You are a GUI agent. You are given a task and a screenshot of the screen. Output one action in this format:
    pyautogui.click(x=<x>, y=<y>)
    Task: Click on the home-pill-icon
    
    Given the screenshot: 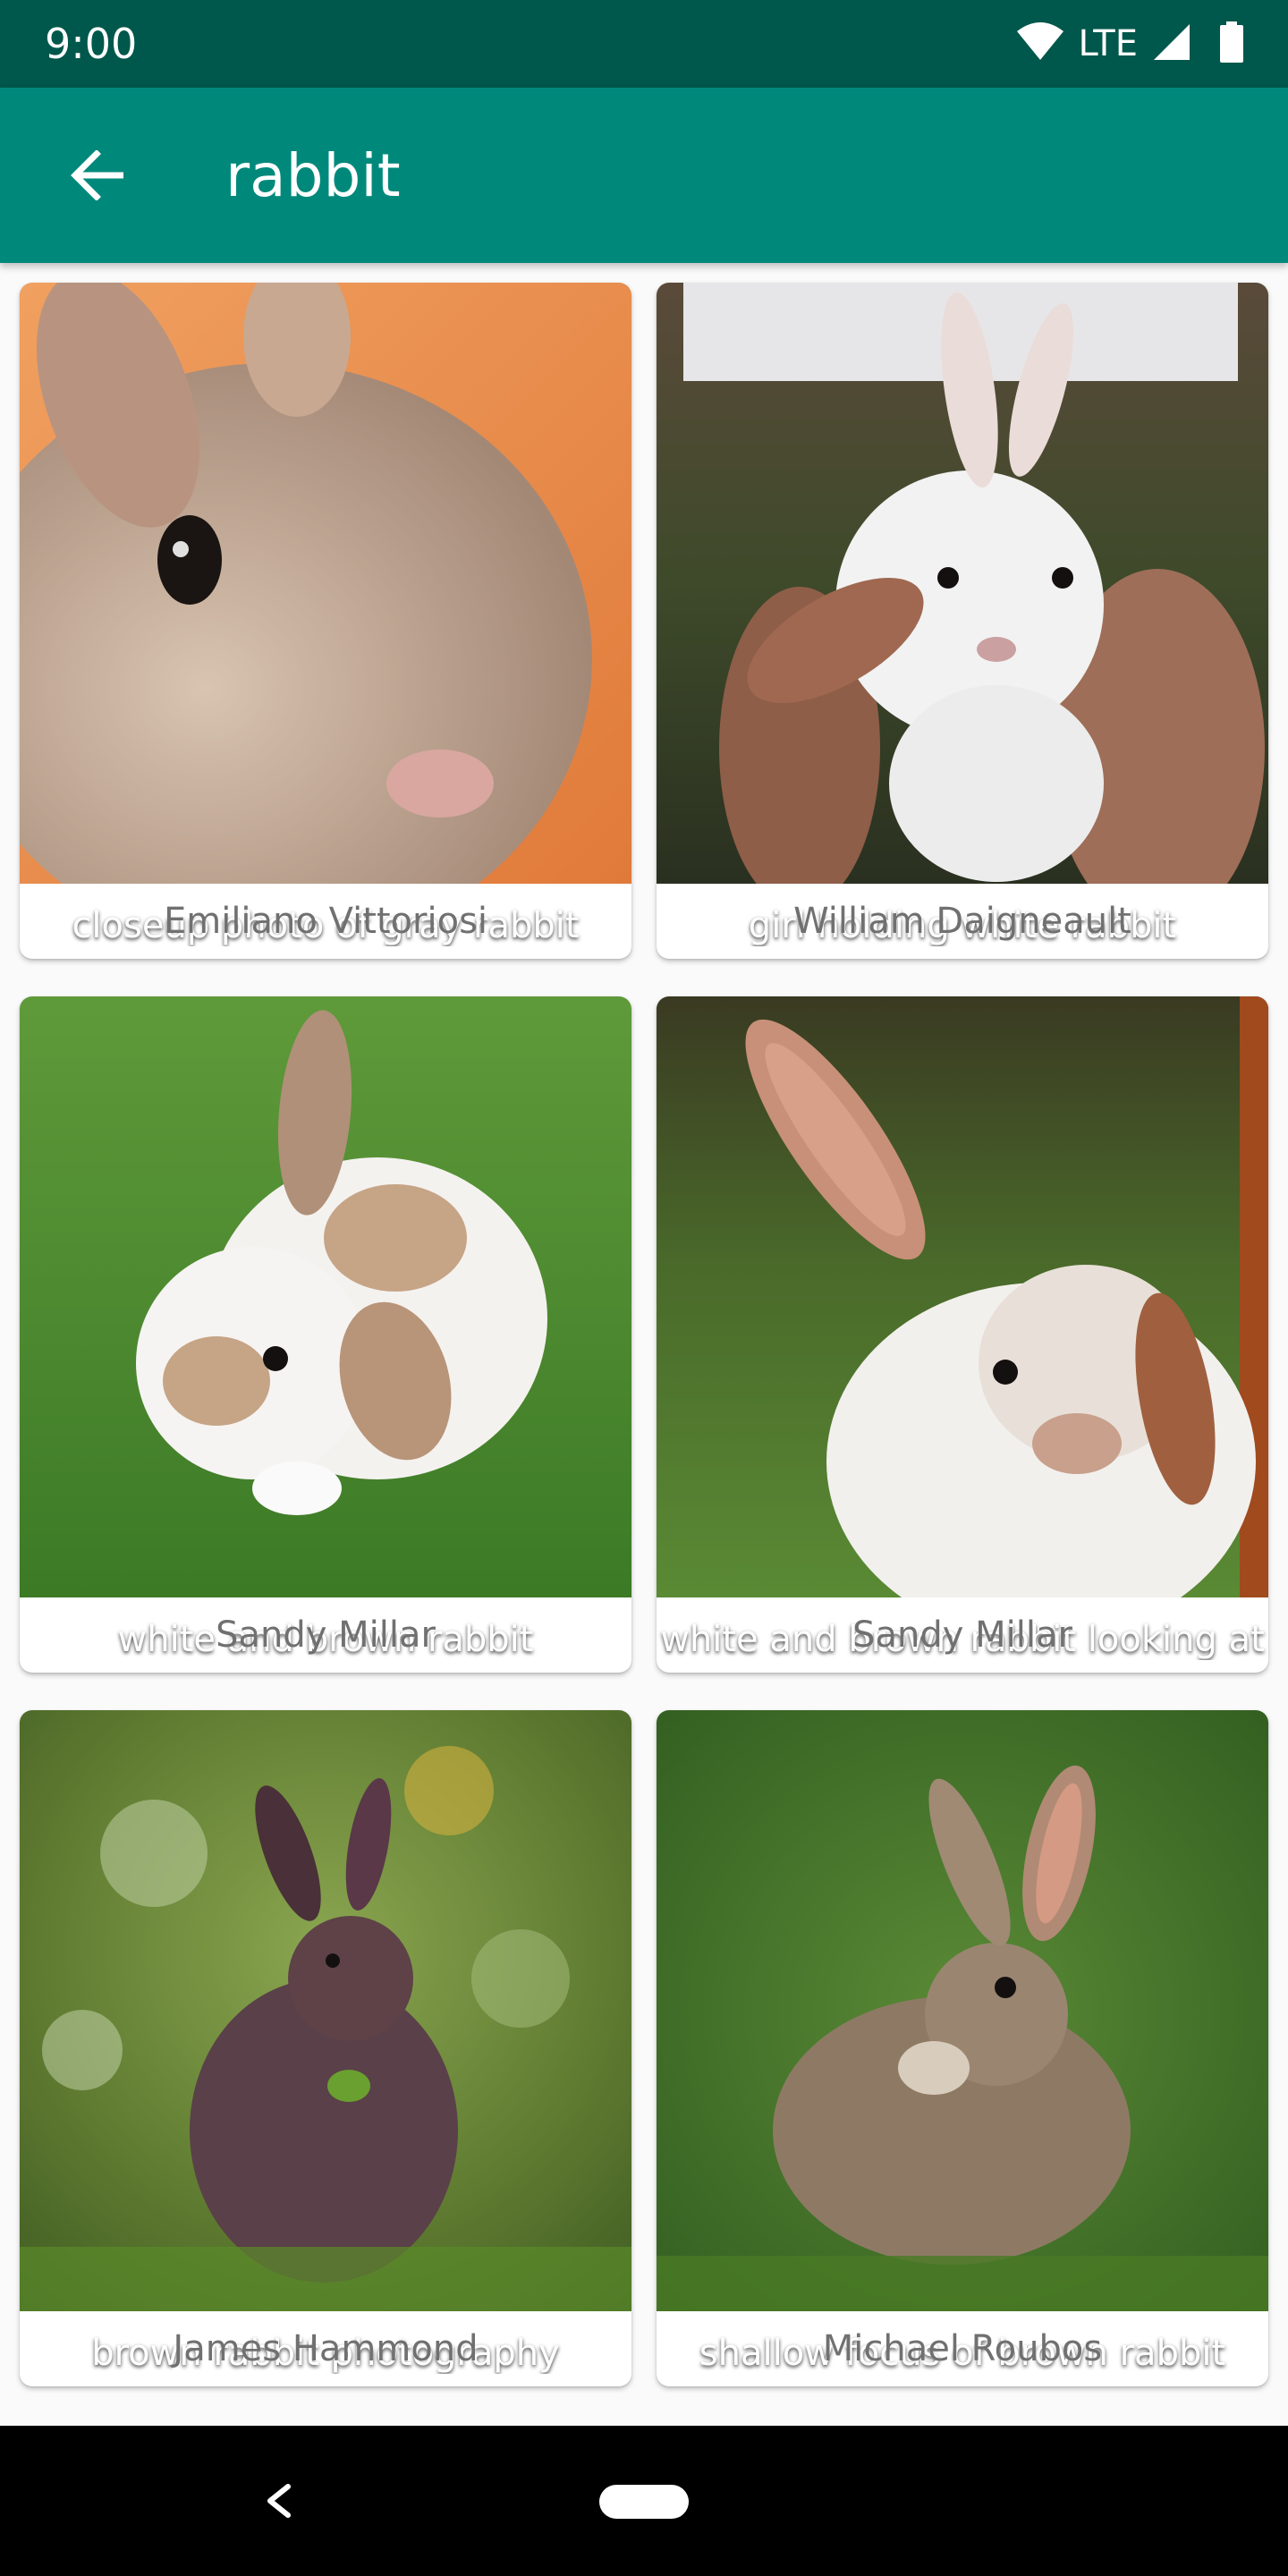 What is the action you would take?
    pyautogui.click(x=644, y=2502)
    